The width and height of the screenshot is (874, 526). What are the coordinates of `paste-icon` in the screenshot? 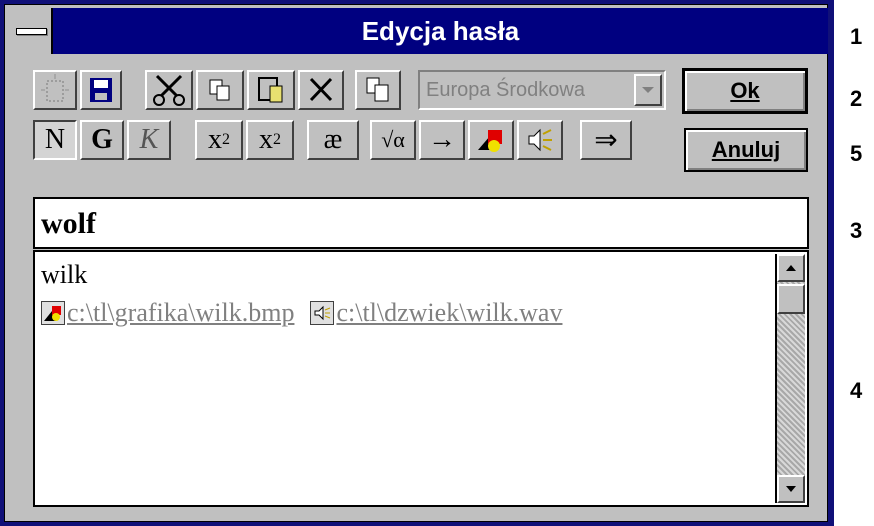 It's located at (270, 90).